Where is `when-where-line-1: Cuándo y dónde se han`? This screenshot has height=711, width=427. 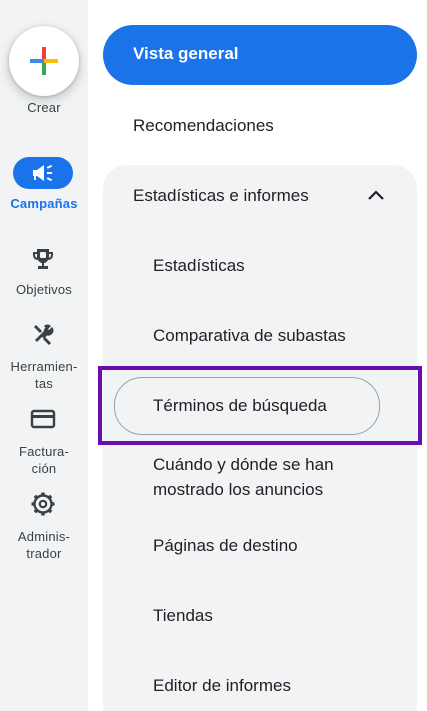 when-where-line-1: Cuándo y dónde se han is located at coordinates (243, 464).